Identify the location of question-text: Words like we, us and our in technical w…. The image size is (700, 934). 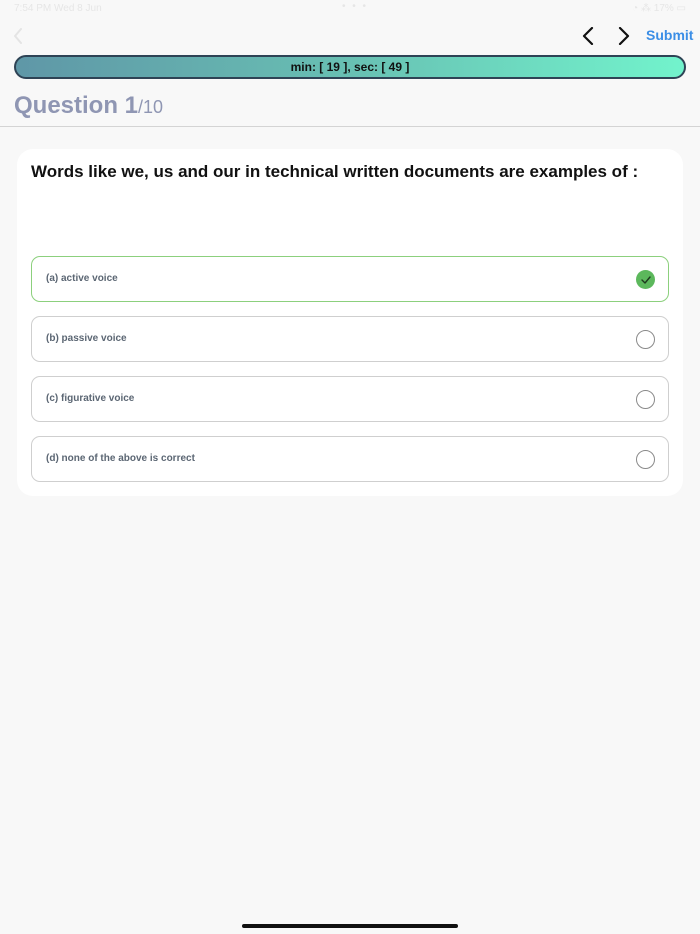
(335, 171).